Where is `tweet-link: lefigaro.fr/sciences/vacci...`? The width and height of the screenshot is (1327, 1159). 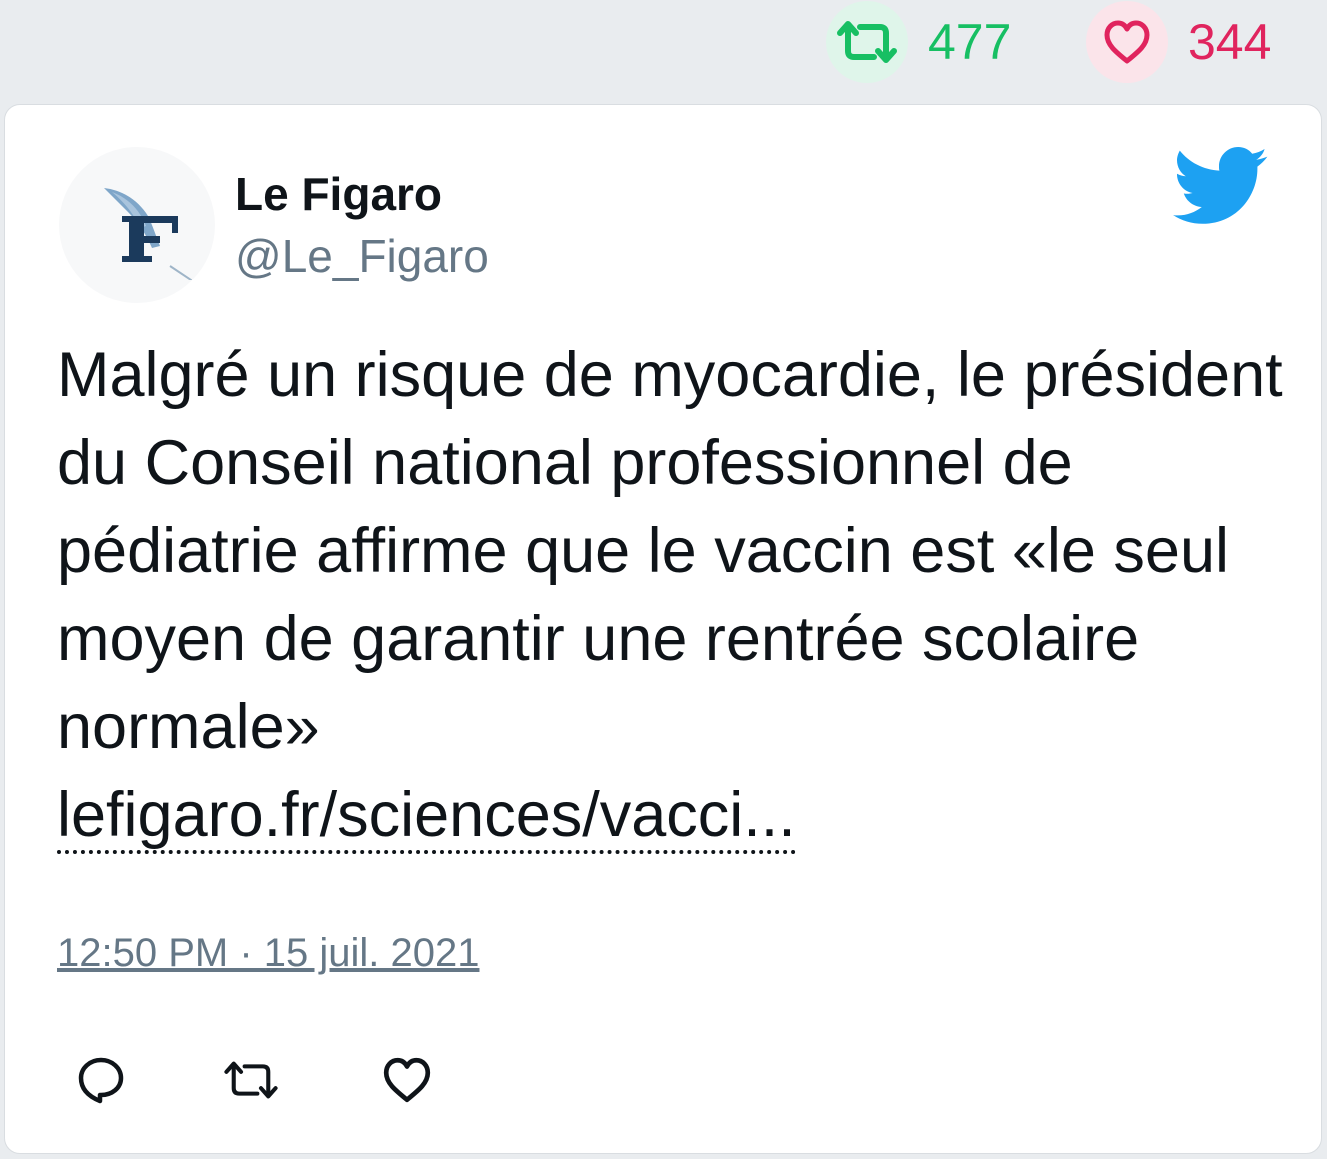
tweet-link: lefigaro.fr/sciences/vacci... is located at coordinates (426, 817).